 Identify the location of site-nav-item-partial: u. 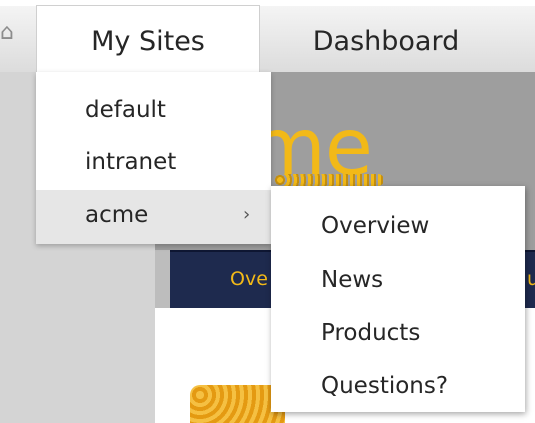
(531, 279).